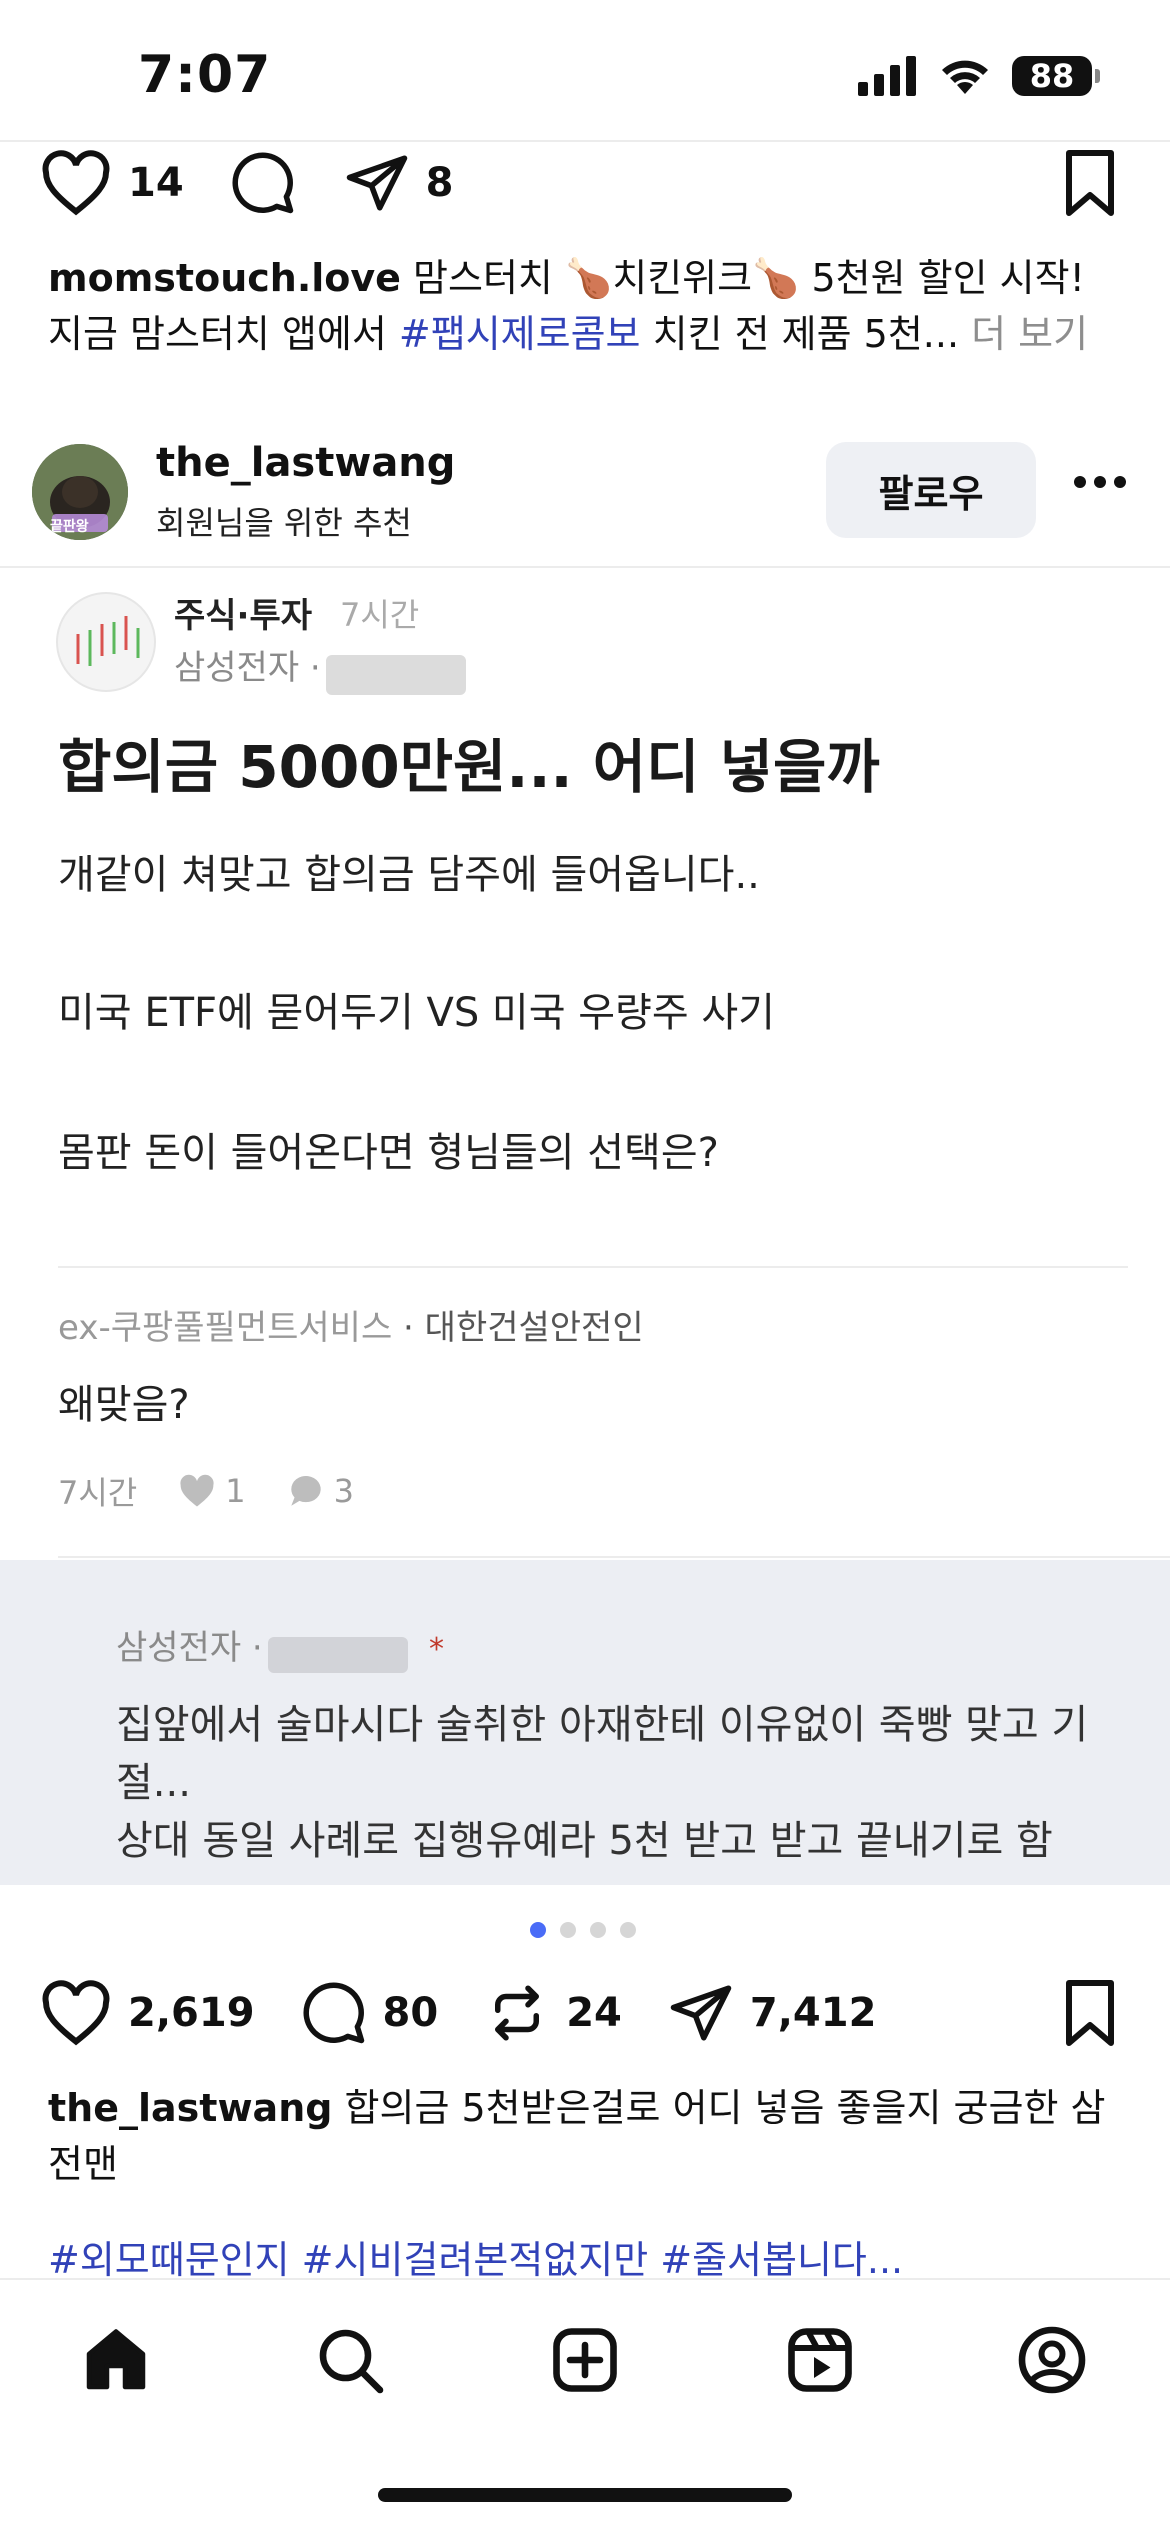 Image resolution: width=1170 pixels, height=2534 pixels. What do you see at coordinates (1052, 2360) in the screenshot?
I see `profile-icon` at bounding box center [1052, 2360].